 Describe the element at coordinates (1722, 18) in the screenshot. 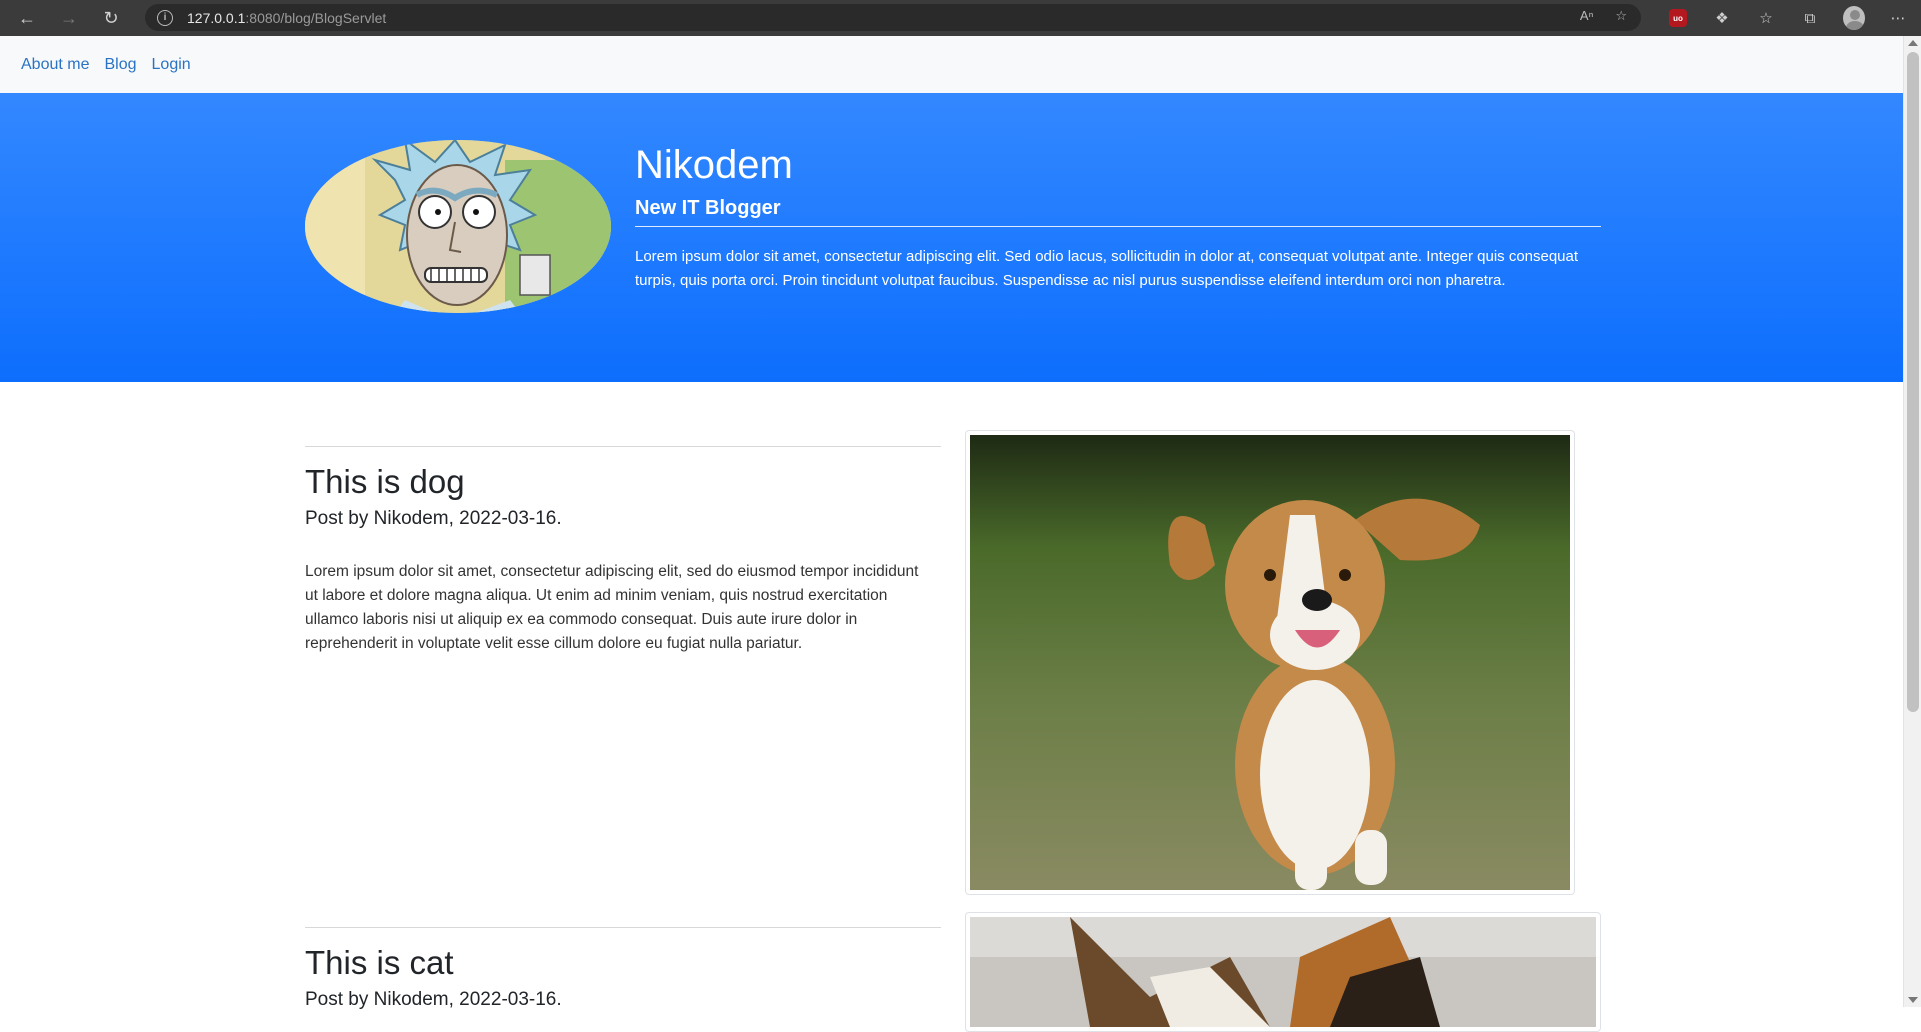

I see `extensions-icon: ❖` at that location.